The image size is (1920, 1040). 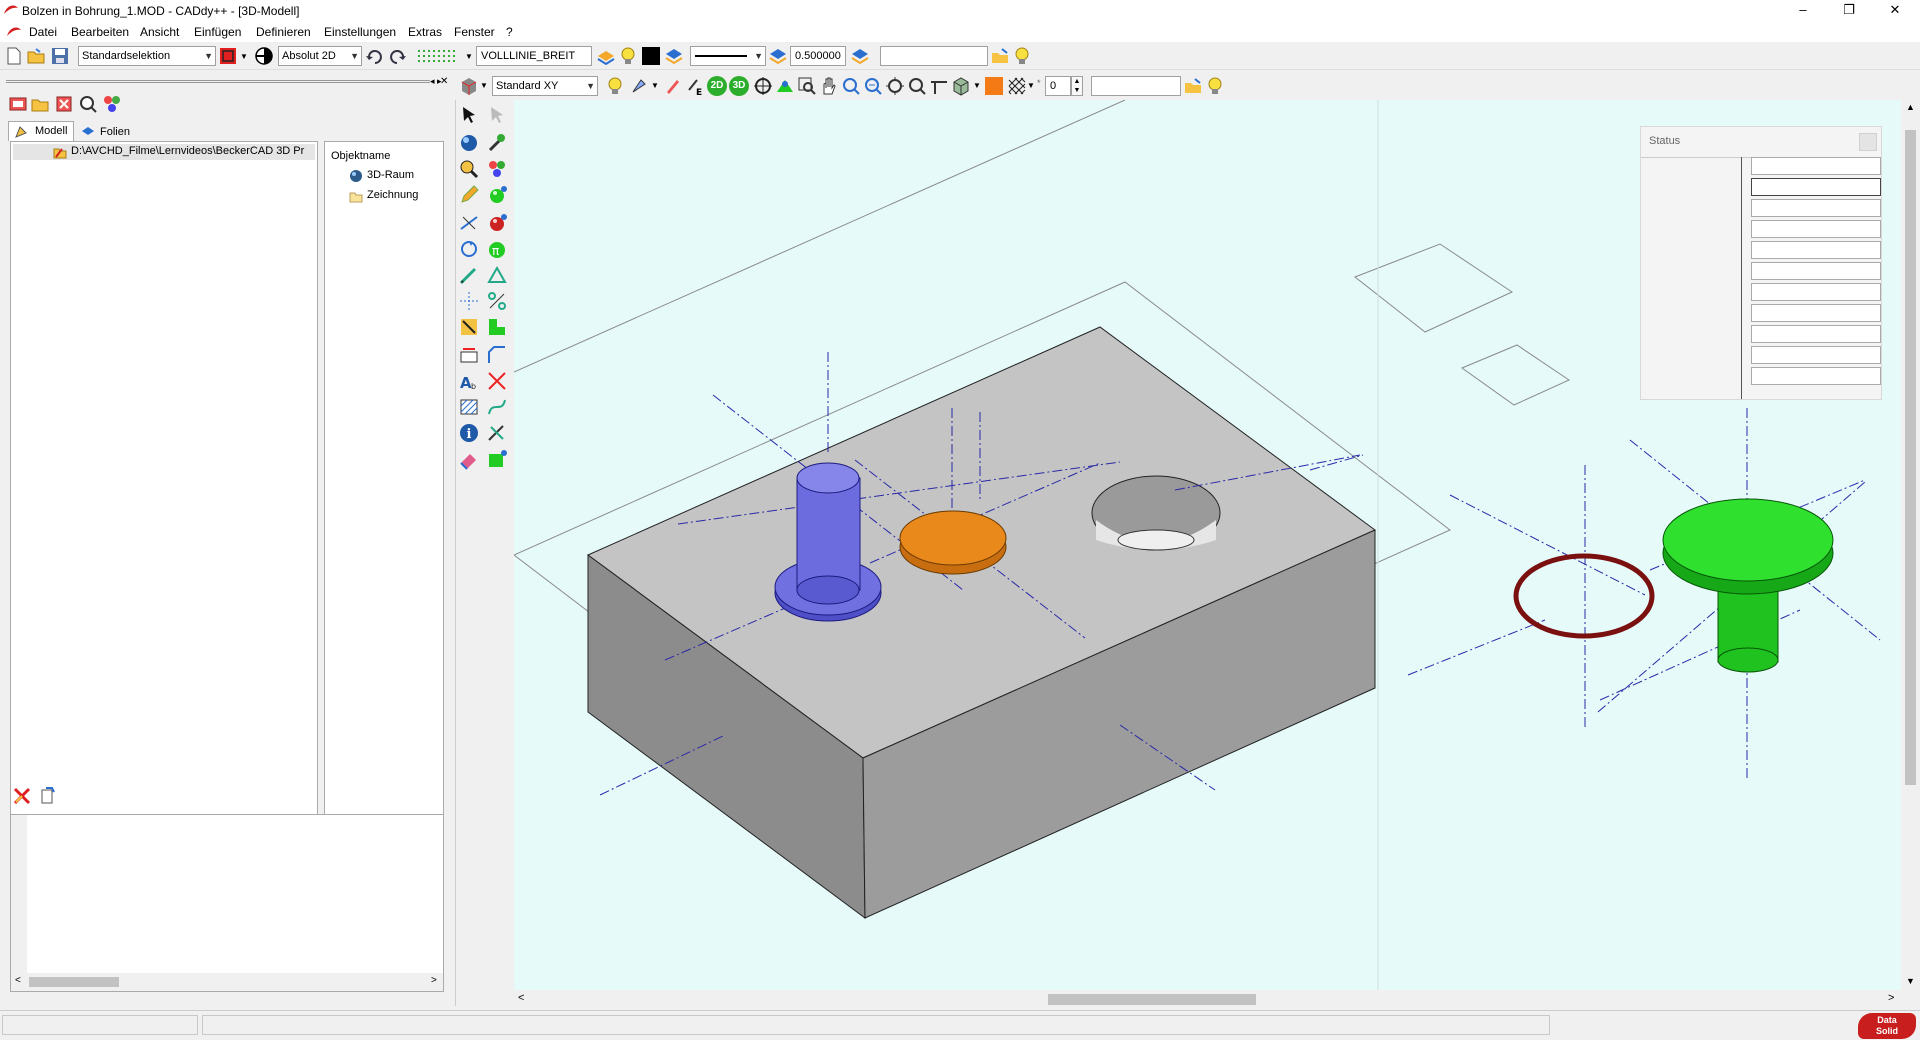 I want to click on vscroll-thumb, so click(x=1910, y=457).